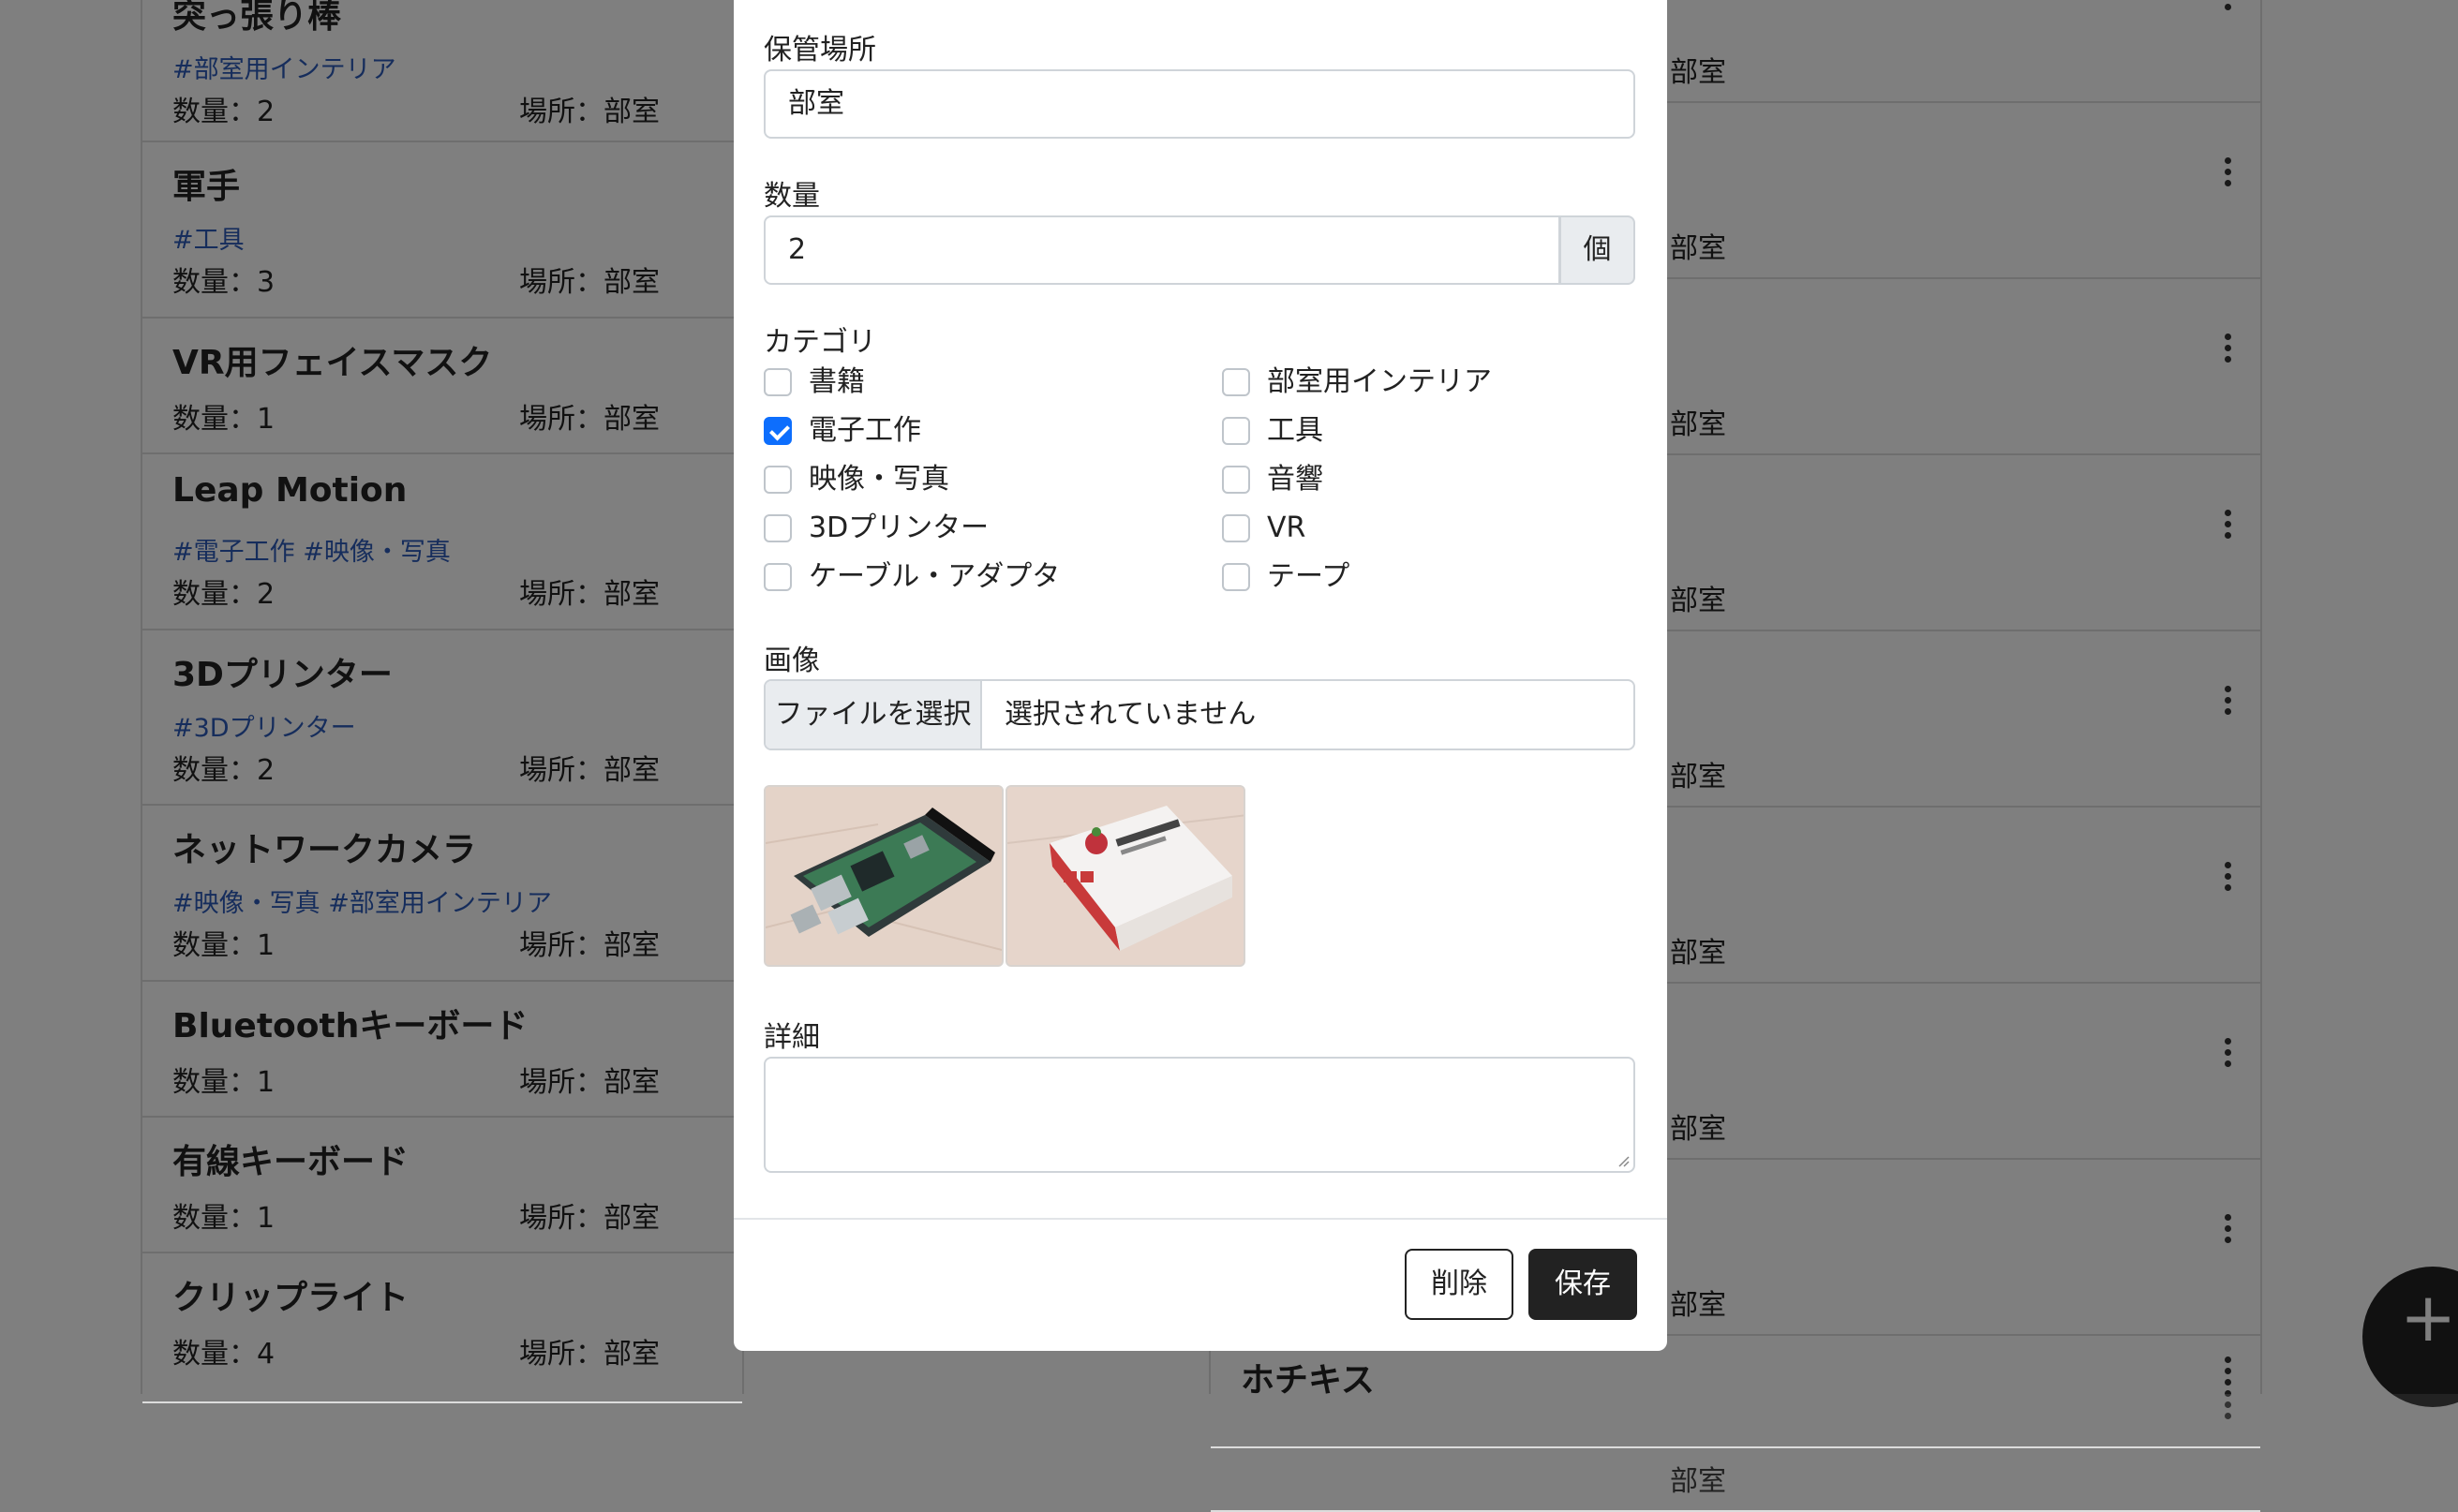 This screenshot has height=1512, width=2458. I want to click on save-button: 保存, so click(1583, 1284).